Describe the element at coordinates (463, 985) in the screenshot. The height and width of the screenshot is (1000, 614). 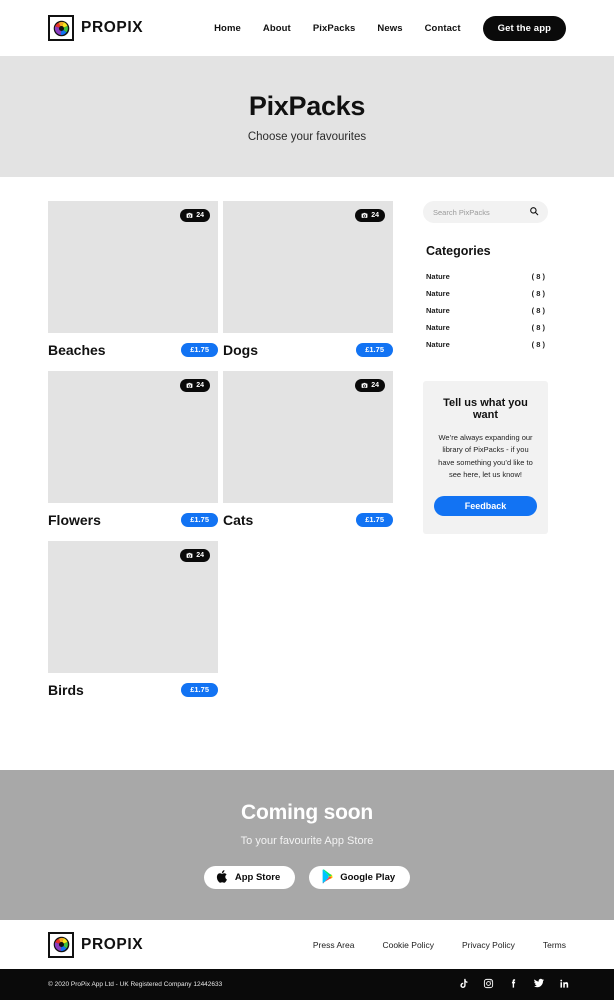
I see `tiktok-icon` at that location.